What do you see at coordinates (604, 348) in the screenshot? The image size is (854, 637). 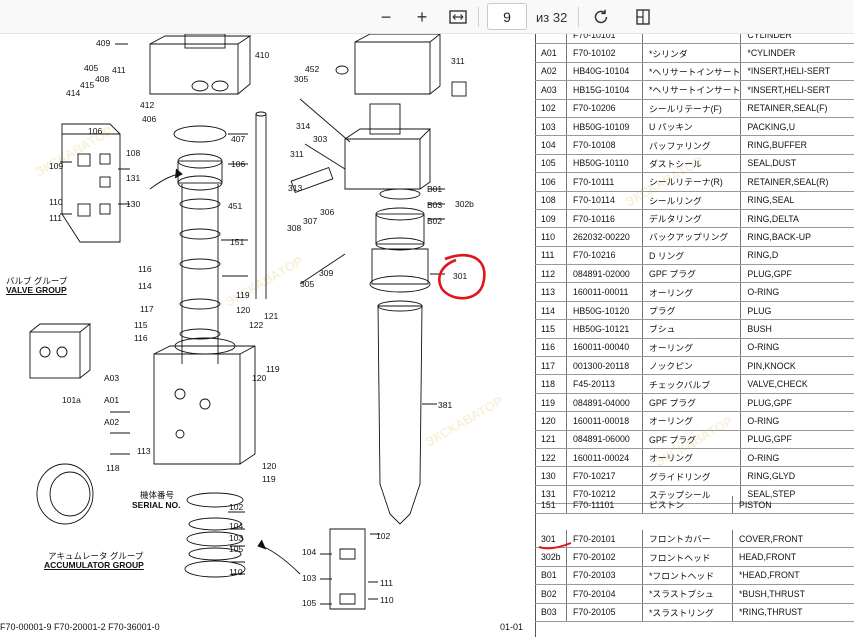 I see `part-code-cell: 160011-00040` at bounding box center [604, 348].